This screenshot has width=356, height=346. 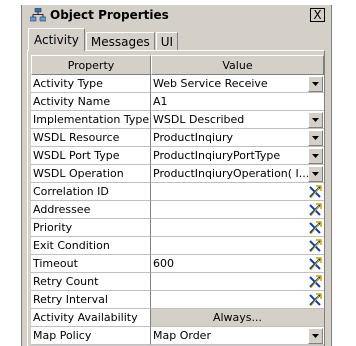 What do you see at coordinates (120, 41) in the screenshot?
I see `tab-messages: Messages` at bounding box center [120, 41].